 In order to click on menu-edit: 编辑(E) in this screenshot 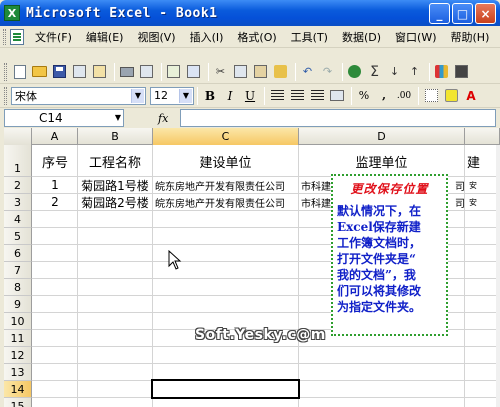, I will do `click(105, 37)`.